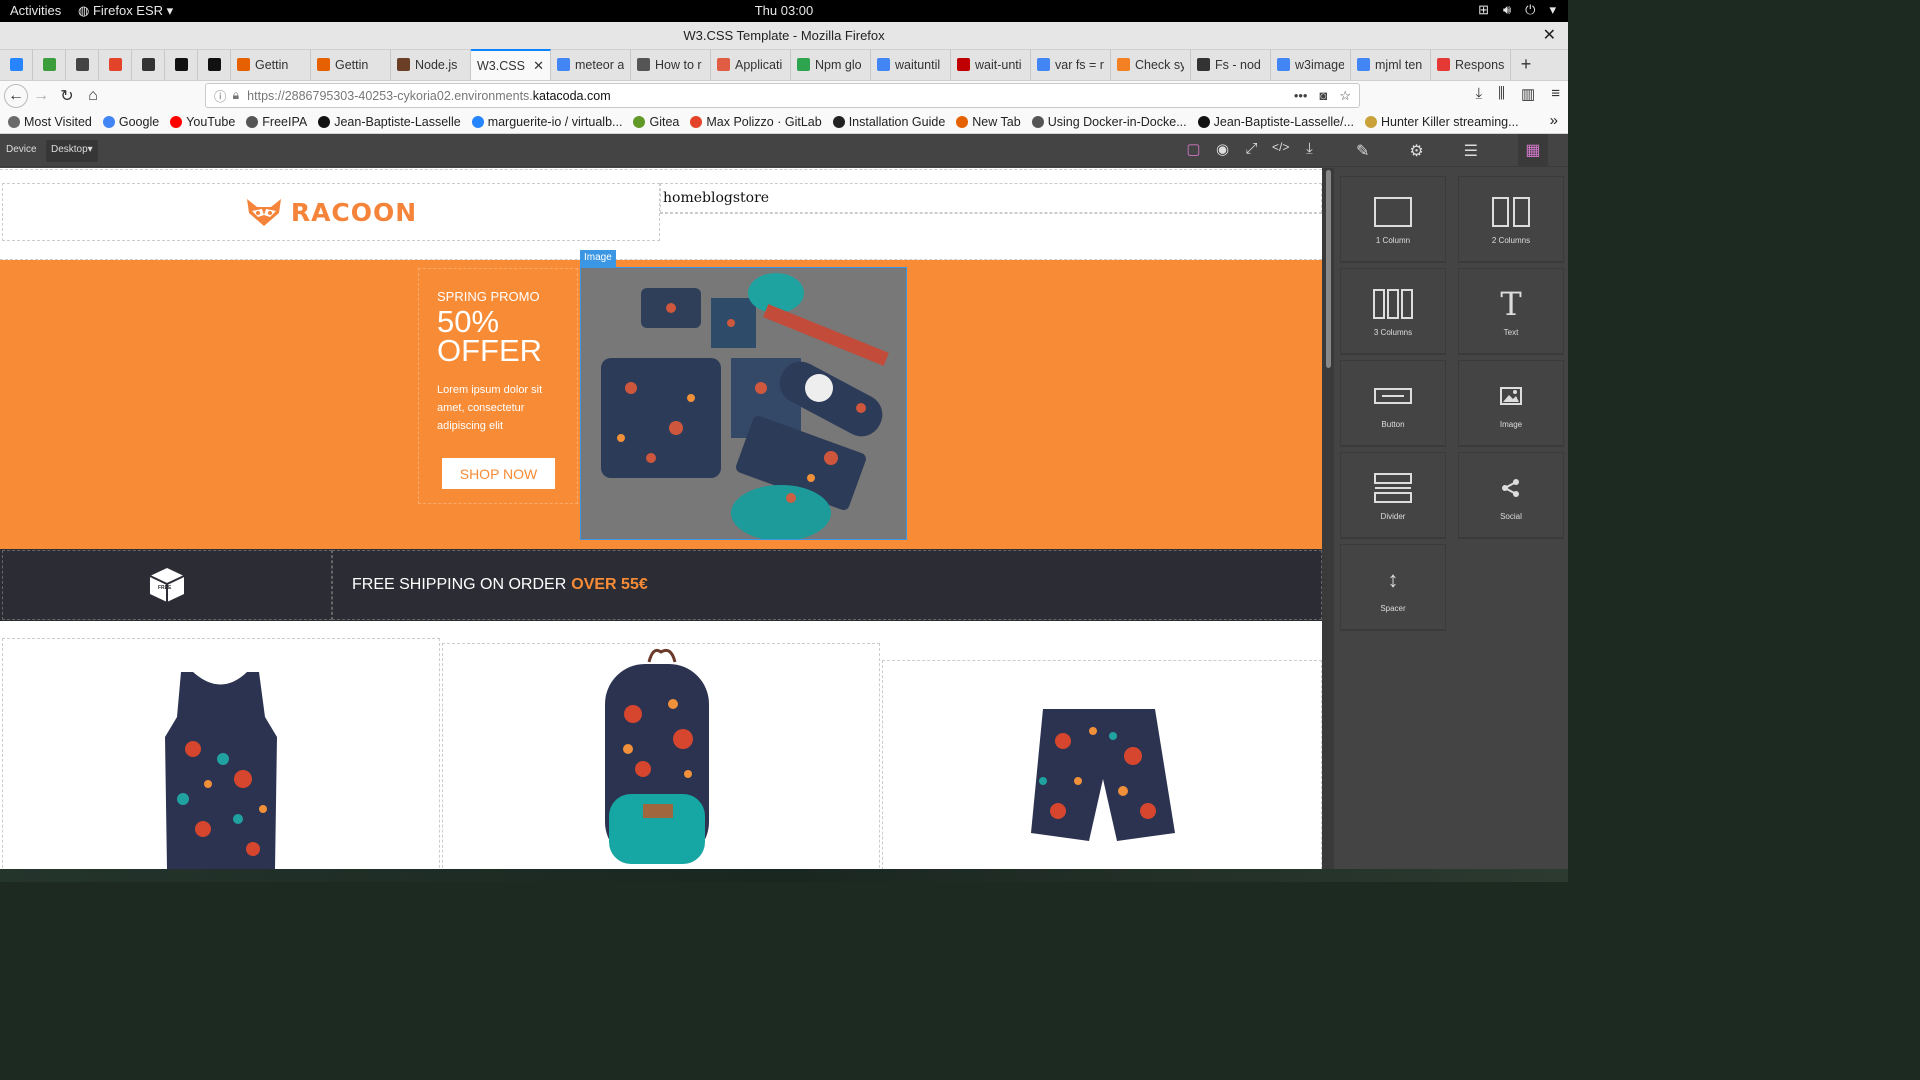  I want to click on blocks-grid-icon: ▦, so click(1532, 150).